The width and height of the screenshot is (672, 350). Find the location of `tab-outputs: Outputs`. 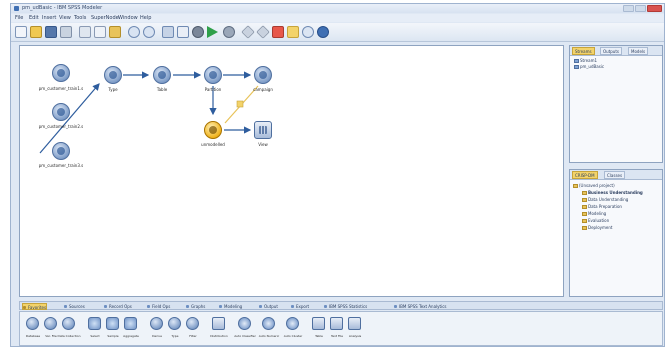

tab-outputs: Outputs is located at coordinates (611, 51).